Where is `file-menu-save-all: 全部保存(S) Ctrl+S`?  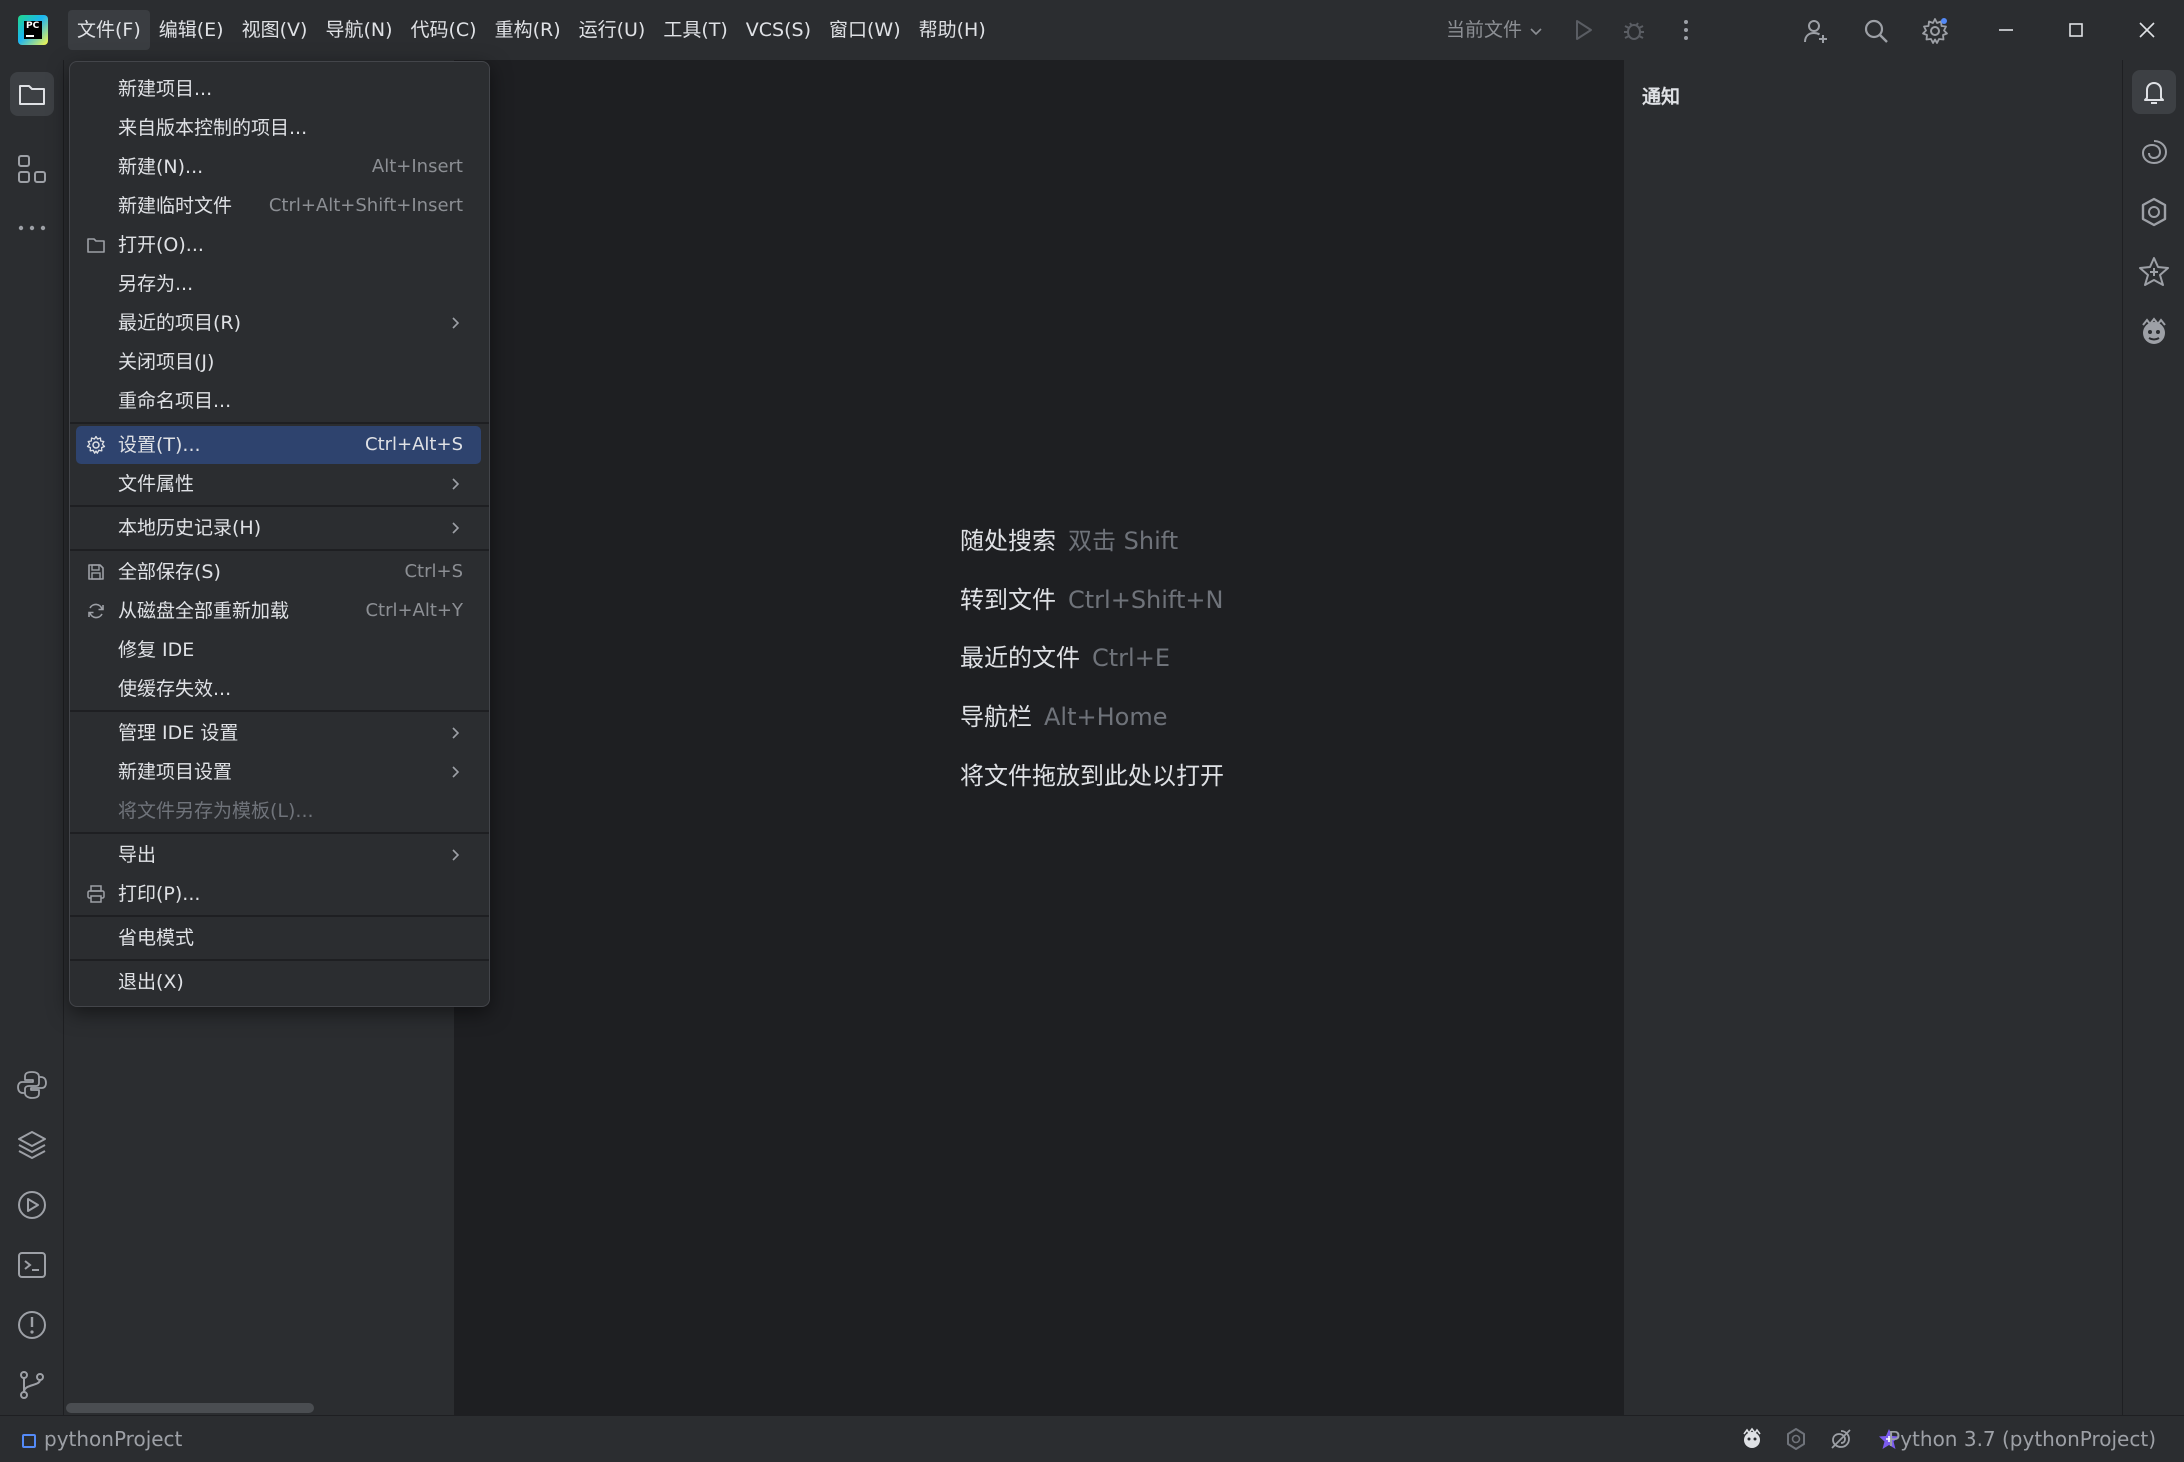
file-menu-save-all: 全部保存(S) Ctrl+S is located at coordinates (278, 572).